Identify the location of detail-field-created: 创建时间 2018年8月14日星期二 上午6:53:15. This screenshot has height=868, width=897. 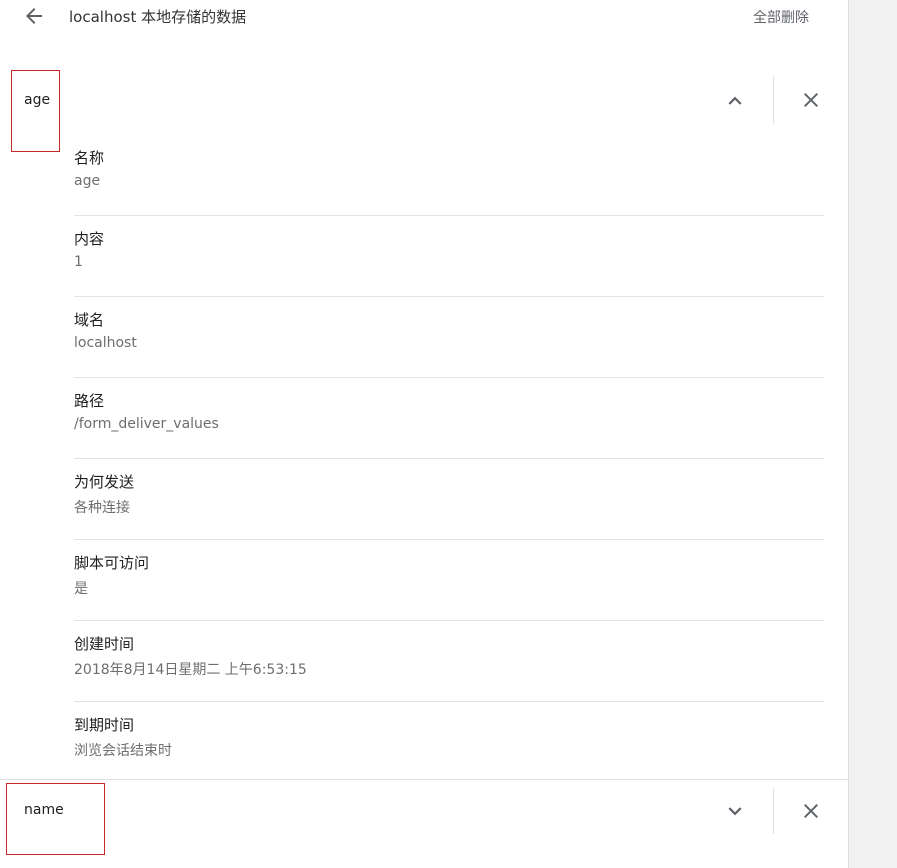
(449, 661).